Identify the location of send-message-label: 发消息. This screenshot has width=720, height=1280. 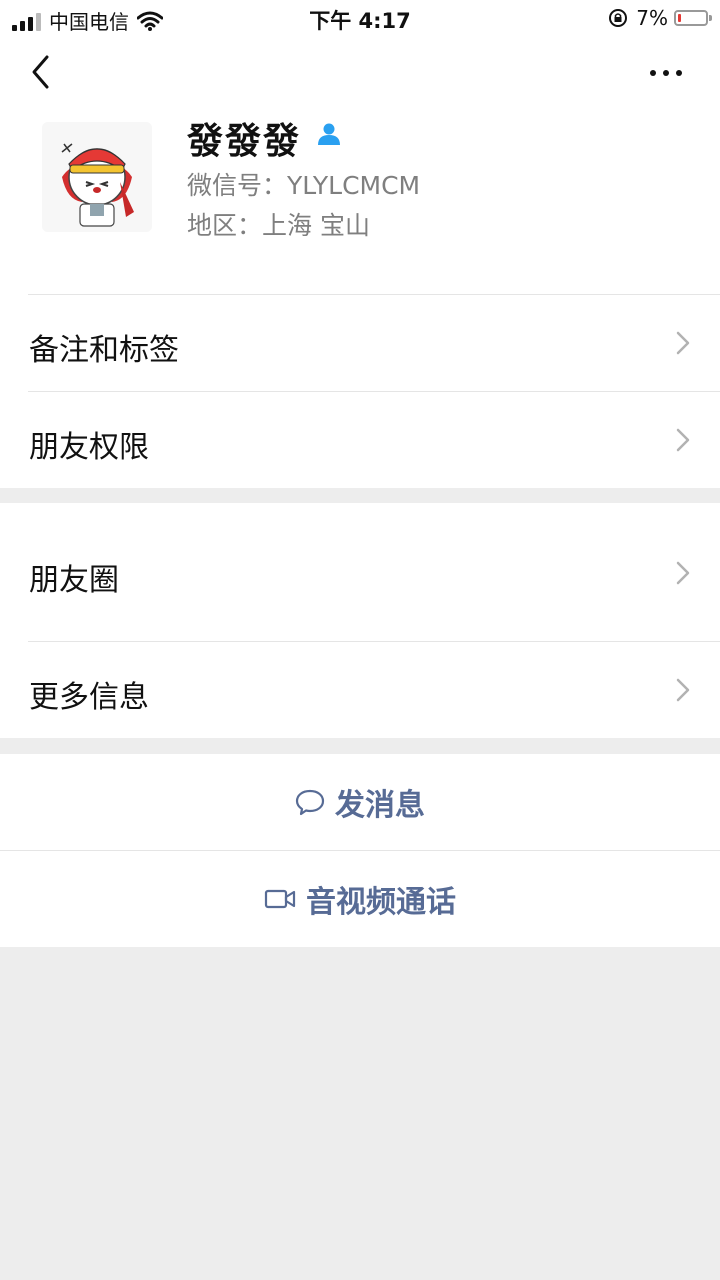
(380, 805).